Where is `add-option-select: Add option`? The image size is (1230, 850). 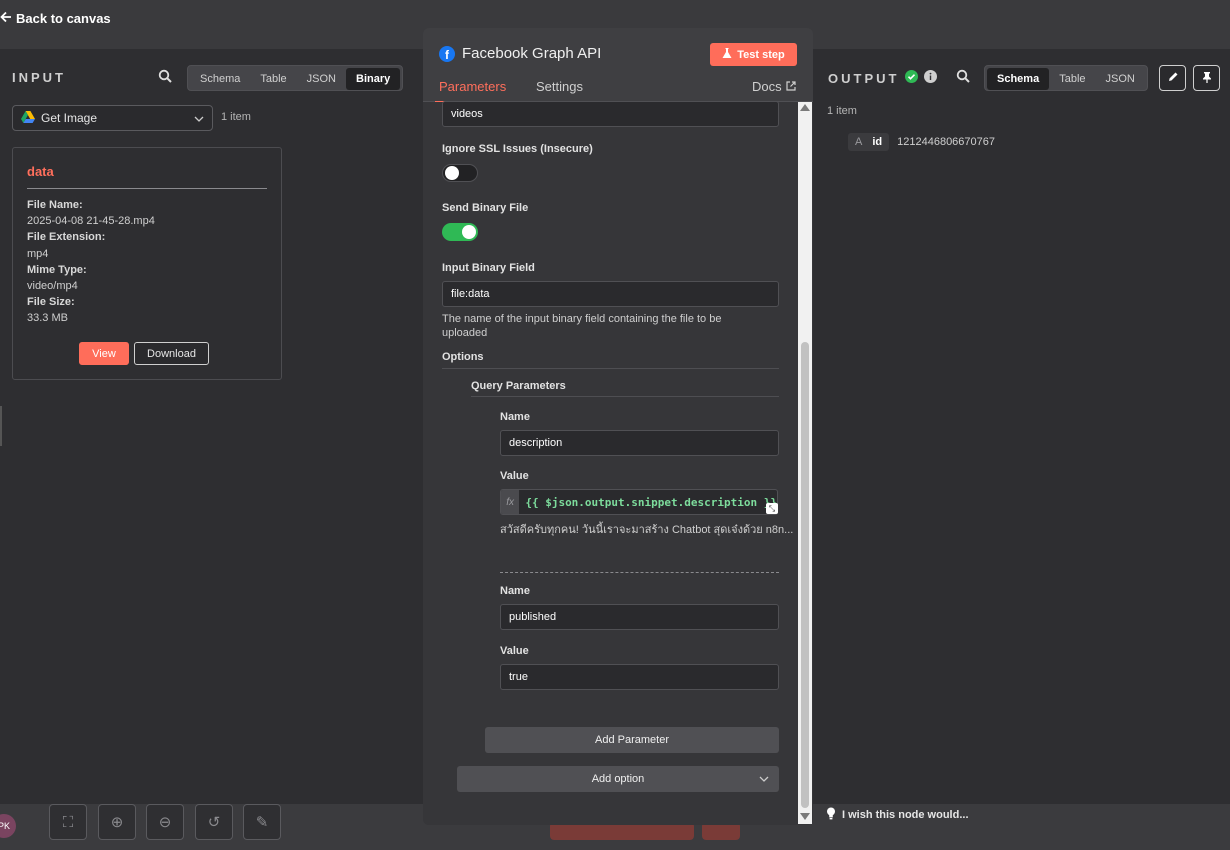
add-option-select: Add option is located at coordinates (618, 779).